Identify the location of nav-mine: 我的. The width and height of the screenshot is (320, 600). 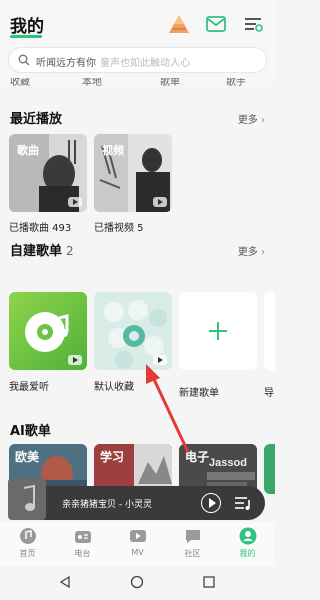
(247, 546).